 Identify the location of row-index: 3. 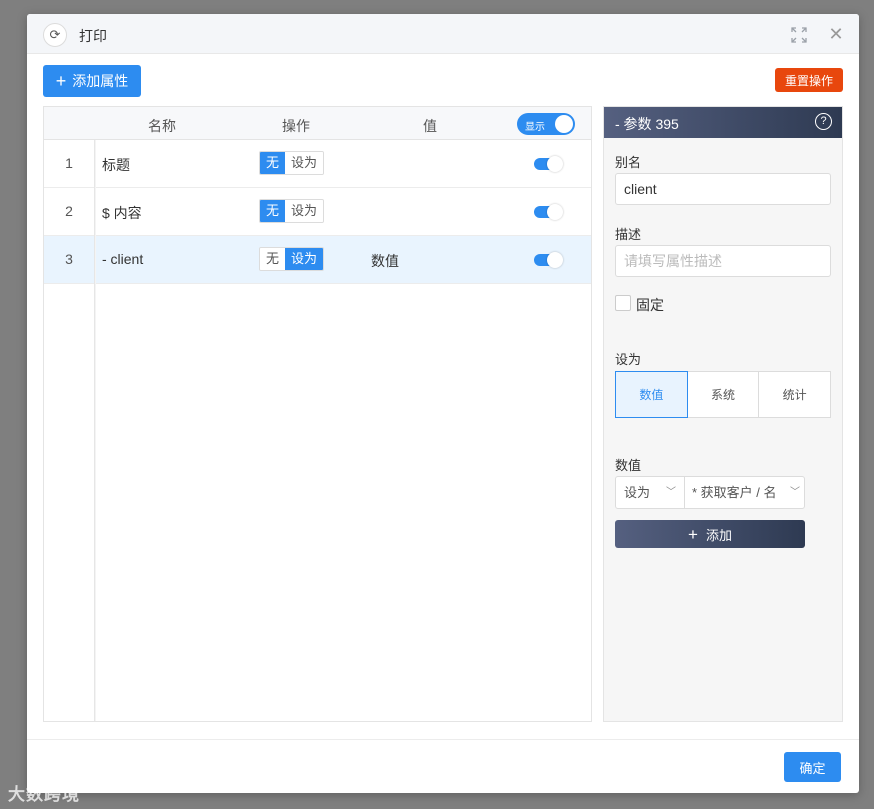
(69, 259).